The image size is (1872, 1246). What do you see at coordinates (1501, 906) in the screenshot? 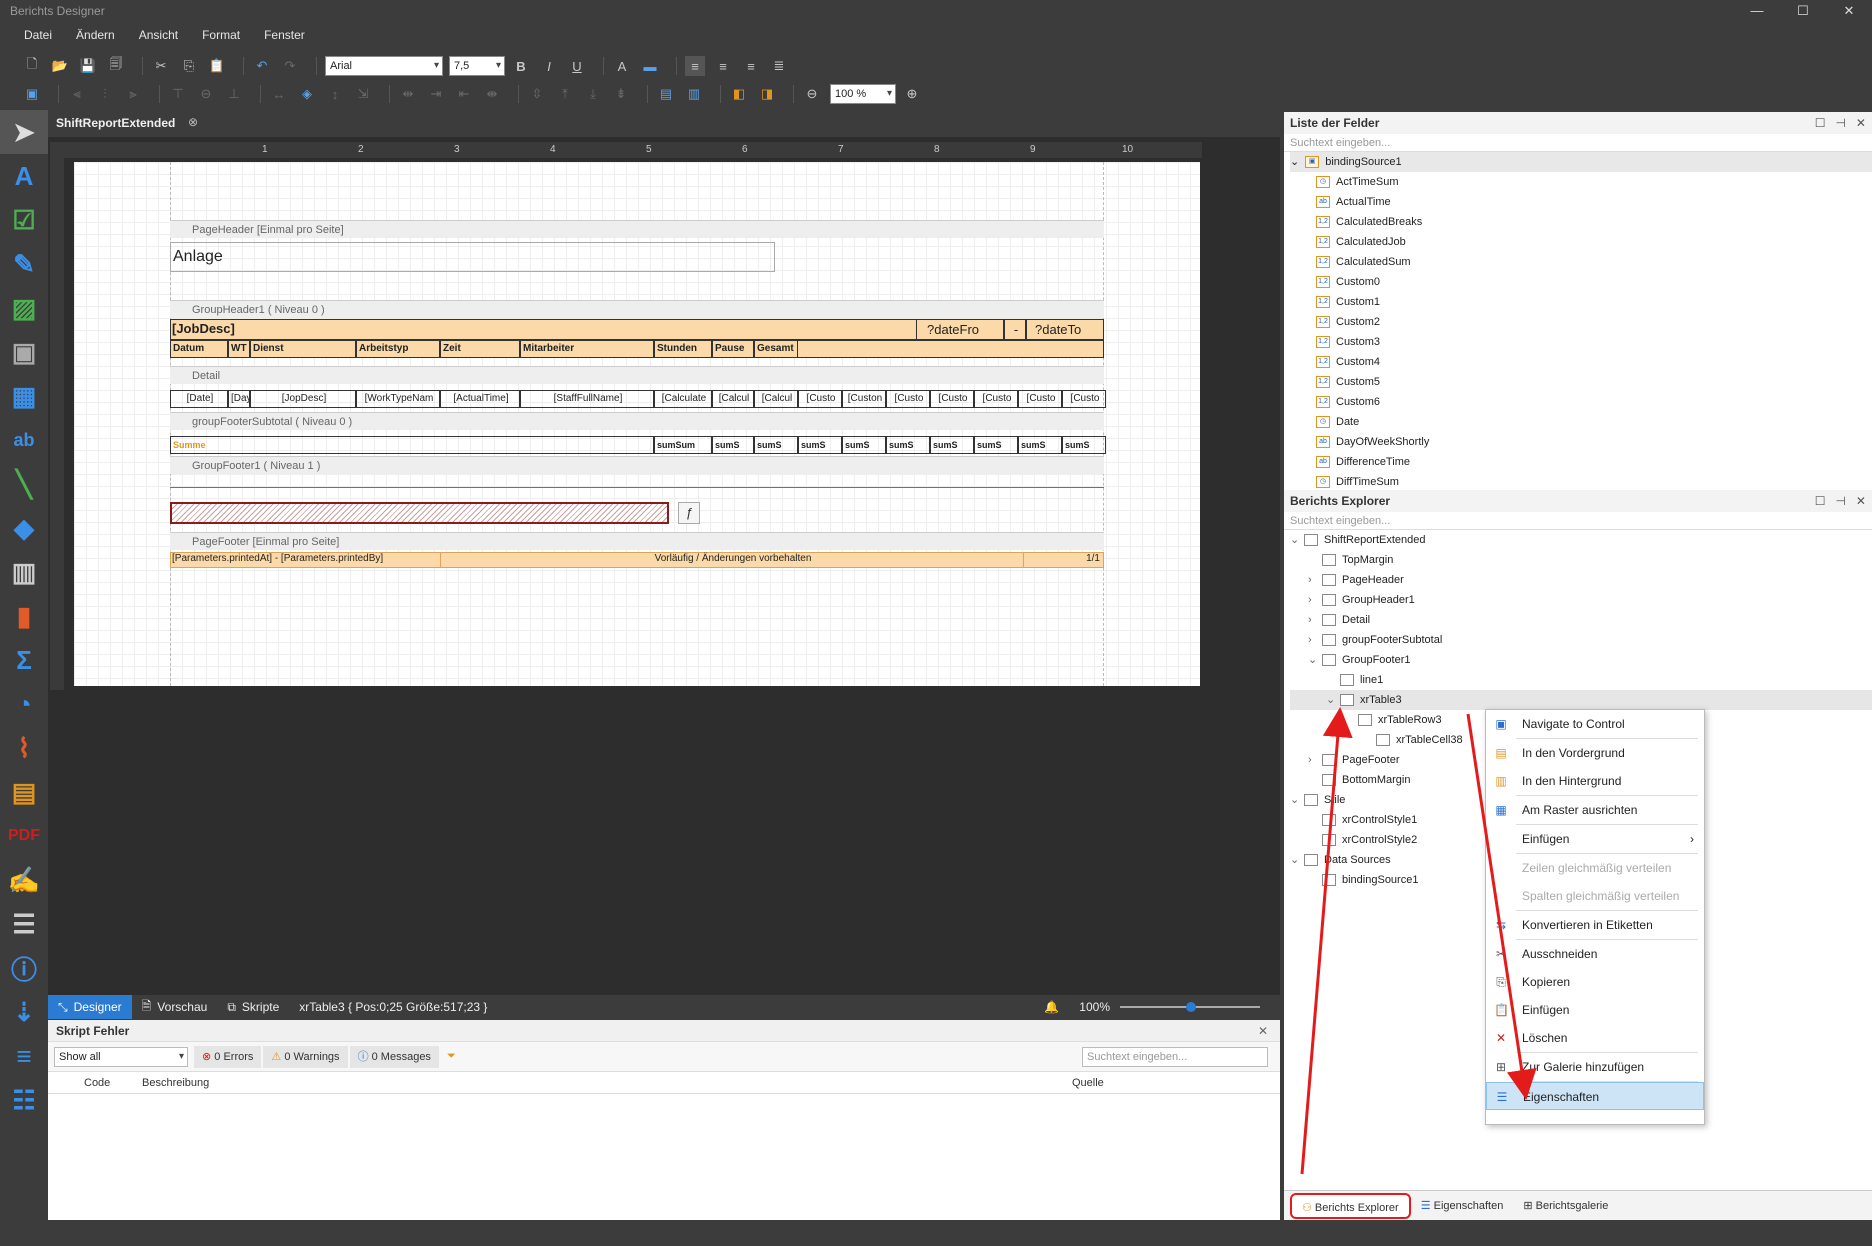
I see `arrow-to-eigenschaften` at bounding box center [1501, 906].